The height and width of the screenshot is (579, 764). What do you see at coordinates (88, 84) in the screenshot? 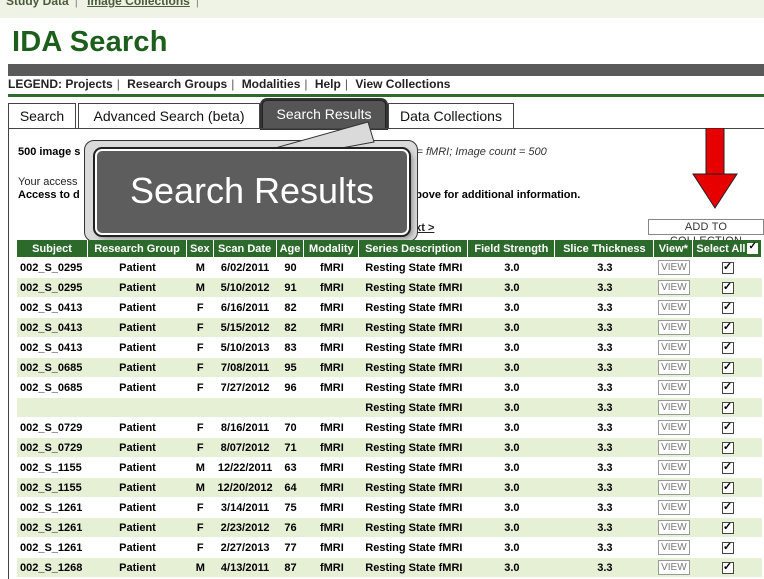
I see `legend-link-projects: Projects` at bounding box center [88, 84].